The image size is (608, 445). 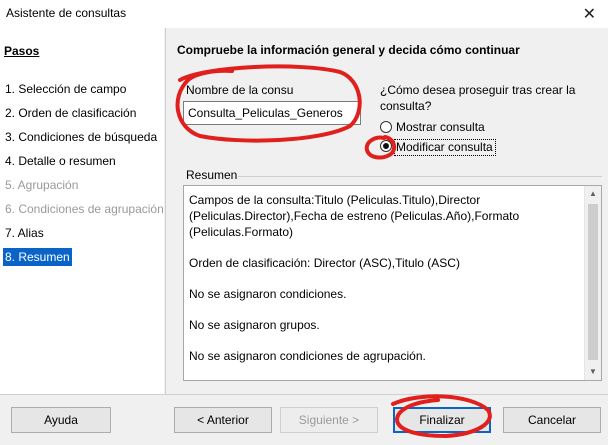 I want to click on summary-conditions: No se asignaron condiciones., so click(x=268, y=294).